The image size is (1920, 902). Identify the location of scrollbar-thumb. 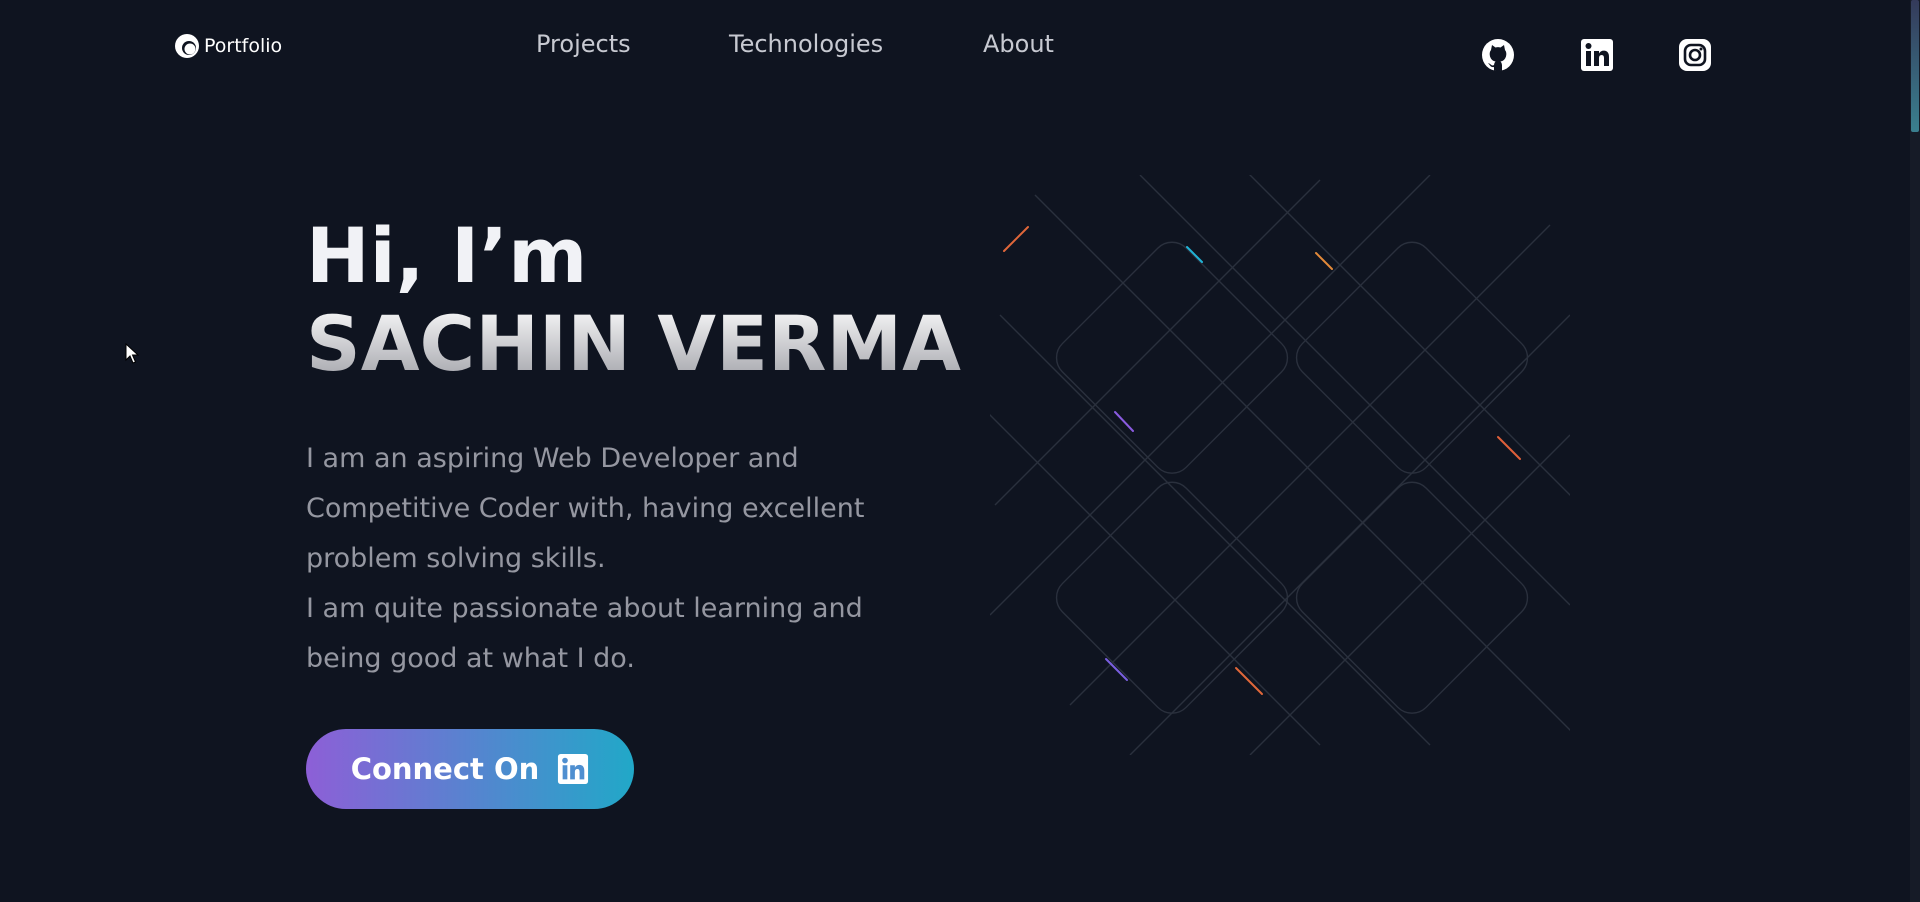
(1915, 66).